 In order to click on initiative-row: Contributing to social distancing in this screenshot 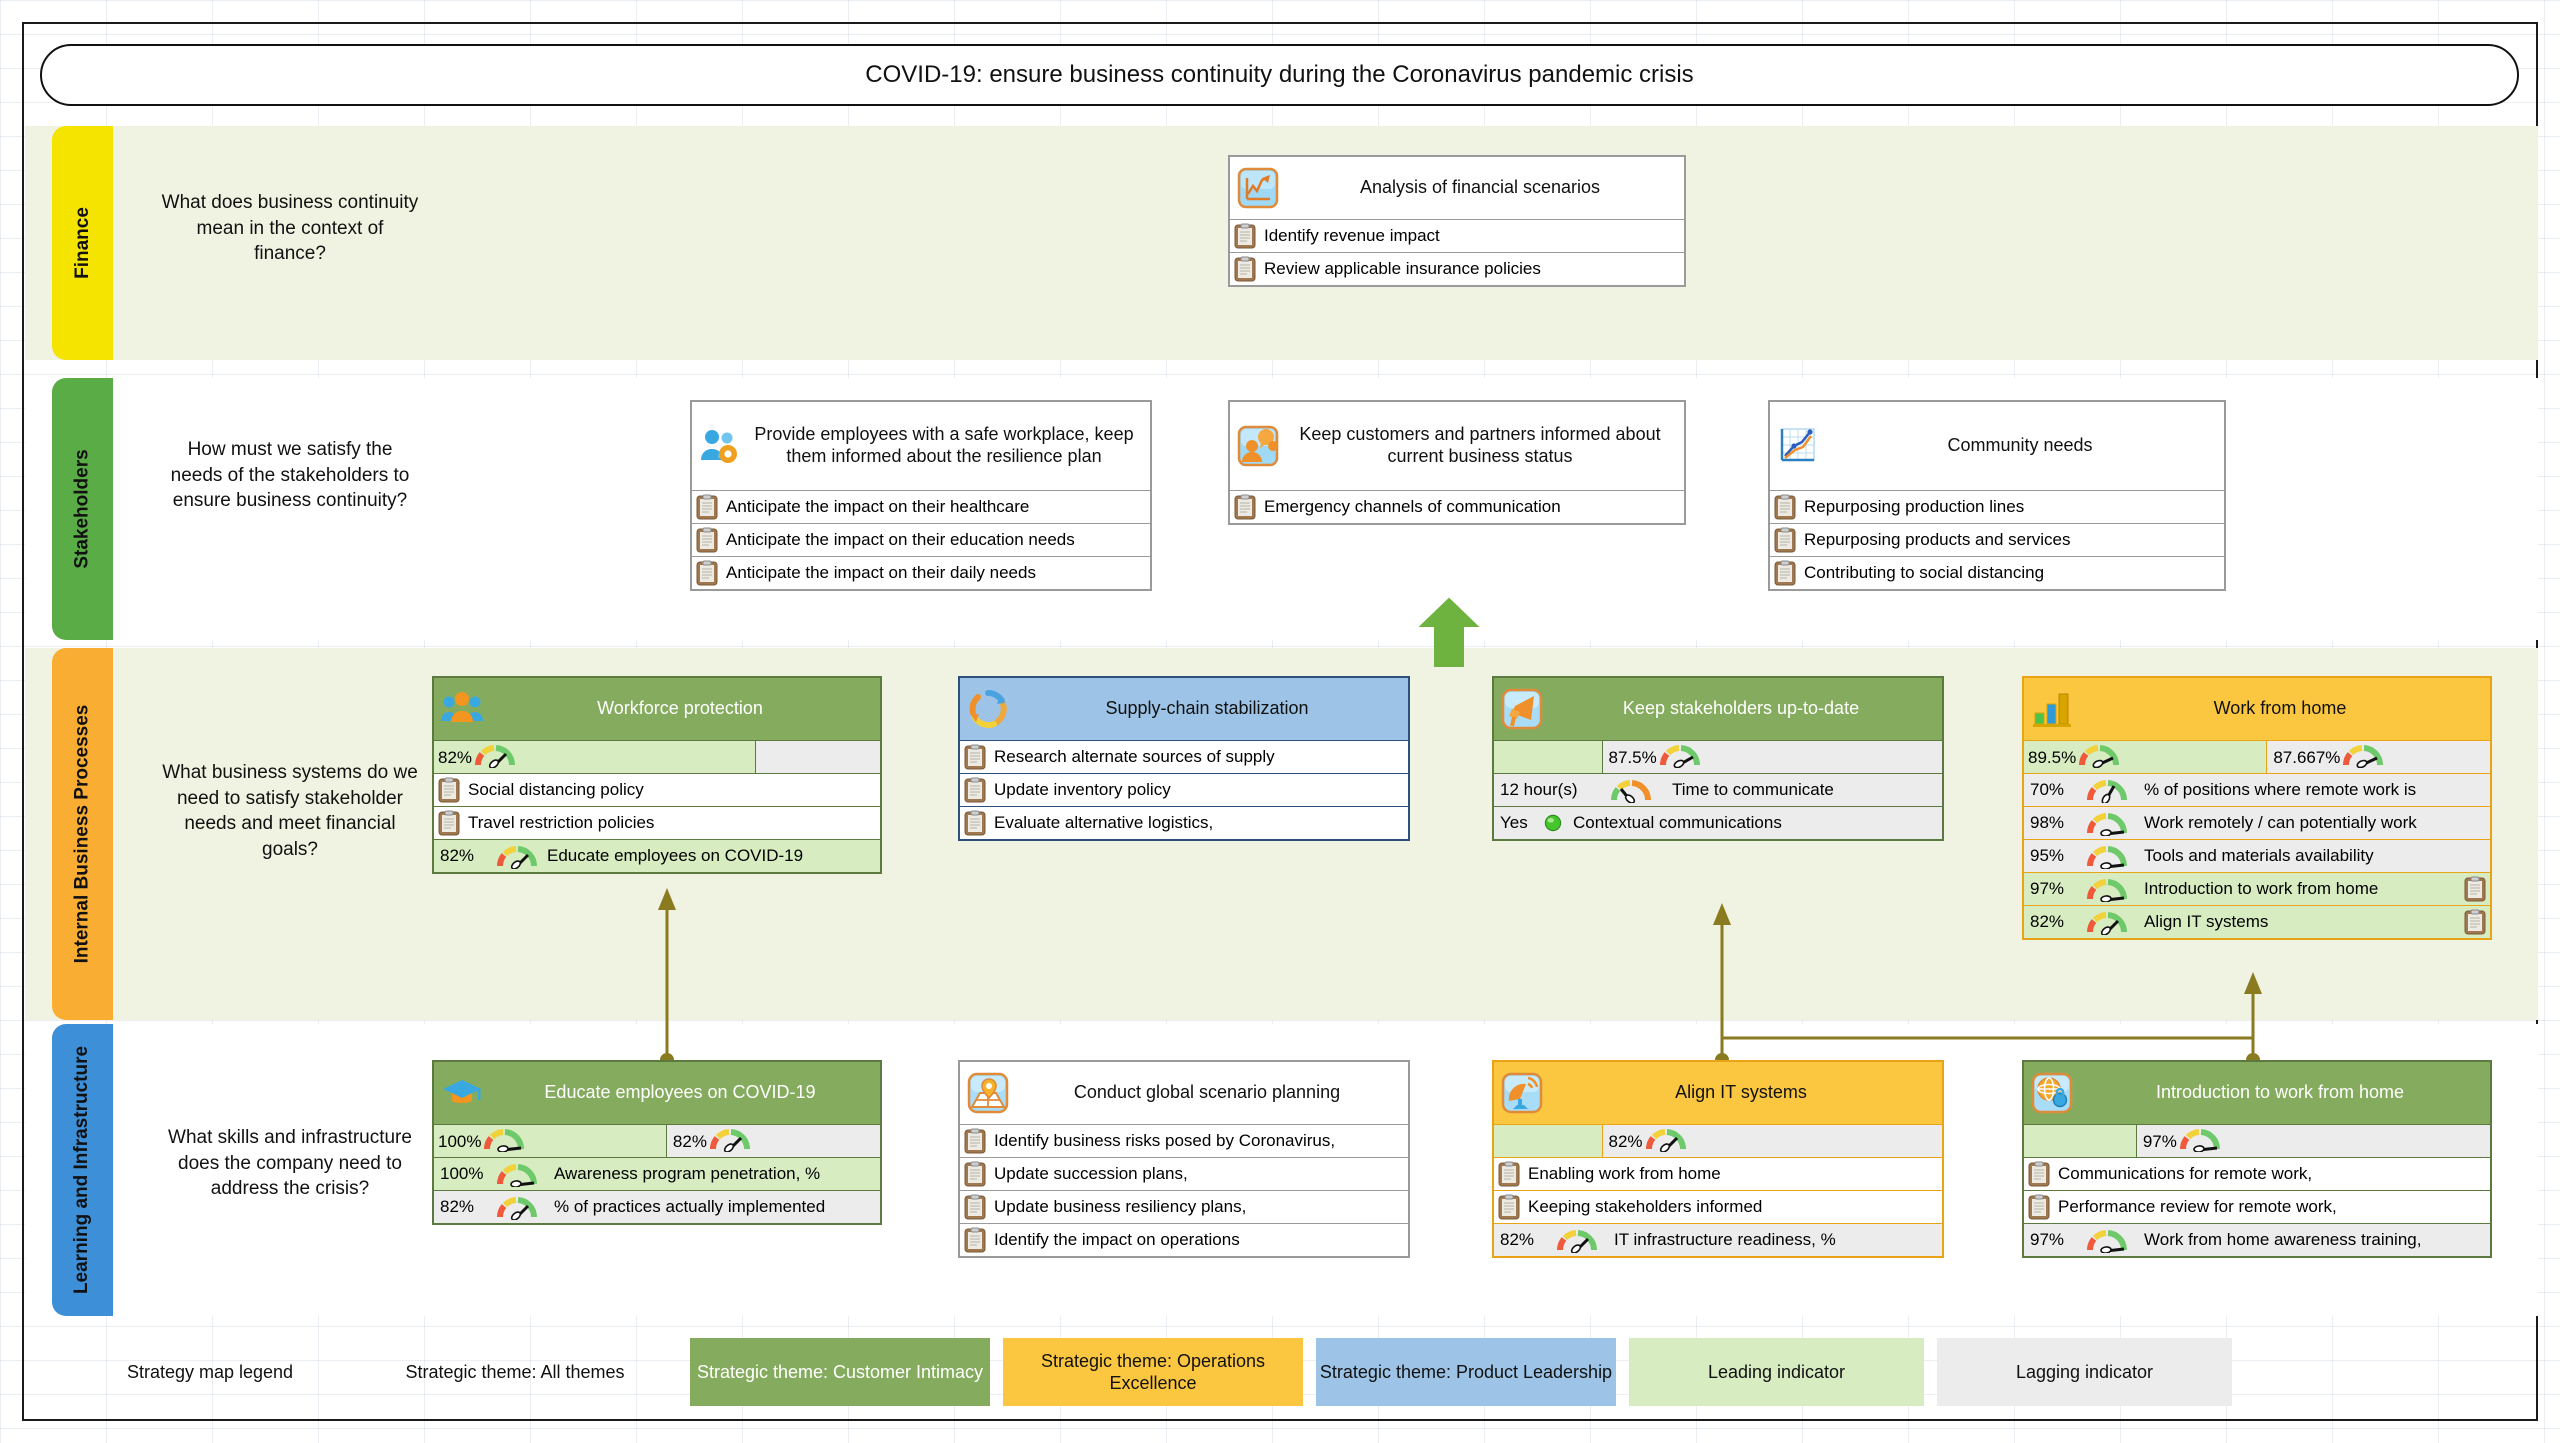, I will do `click(1997, 572)`.